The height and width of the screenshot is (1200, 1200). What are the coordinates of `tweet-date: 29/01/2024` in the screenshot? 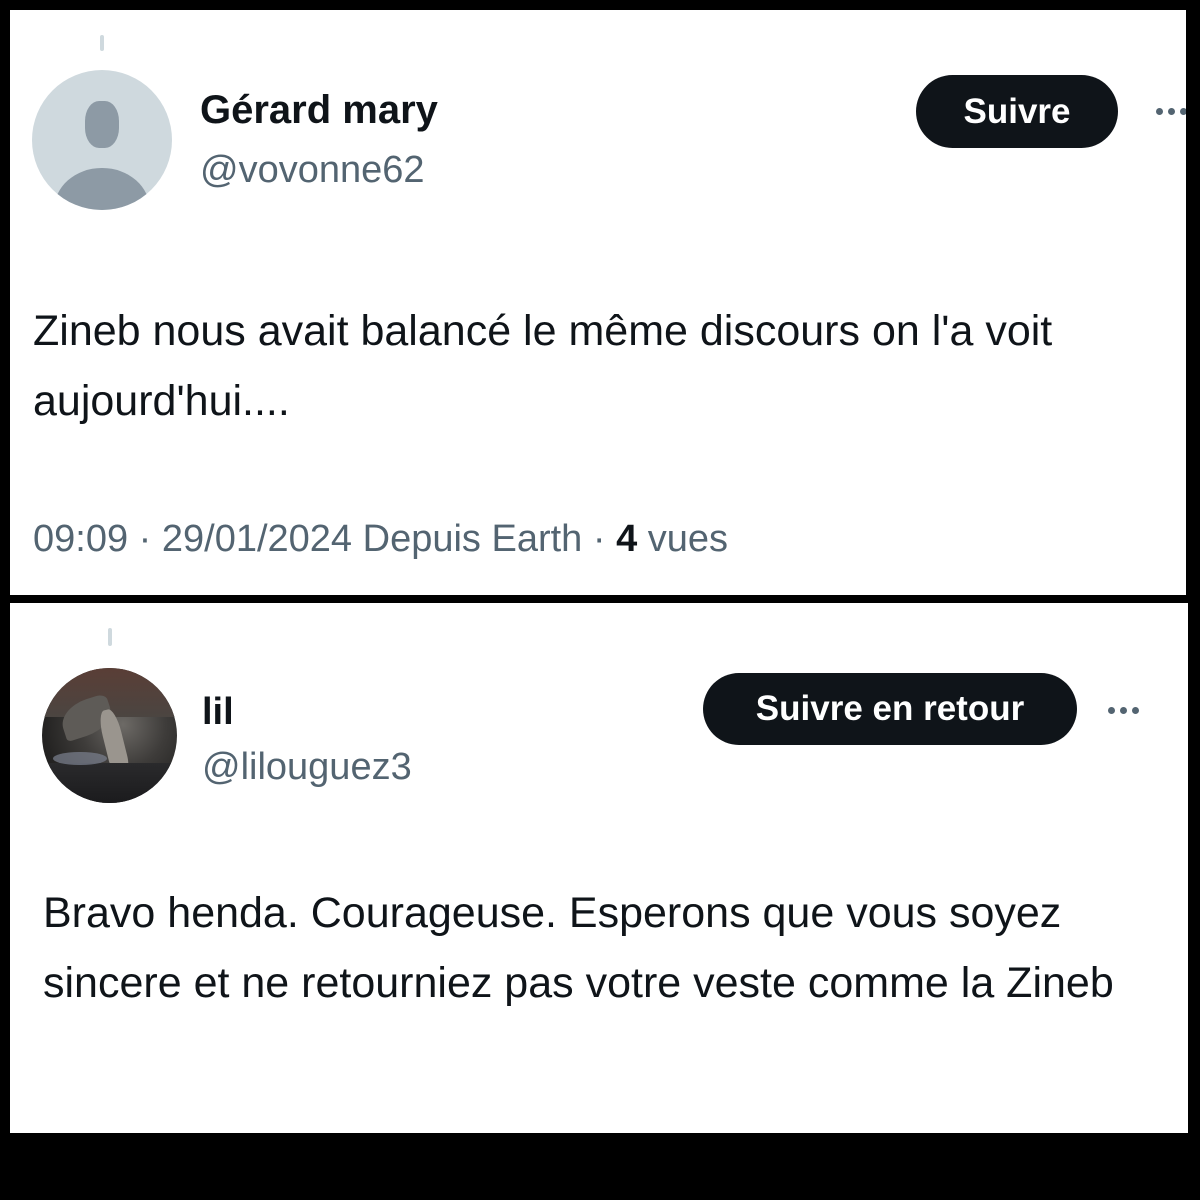 It's located at (257, 539).